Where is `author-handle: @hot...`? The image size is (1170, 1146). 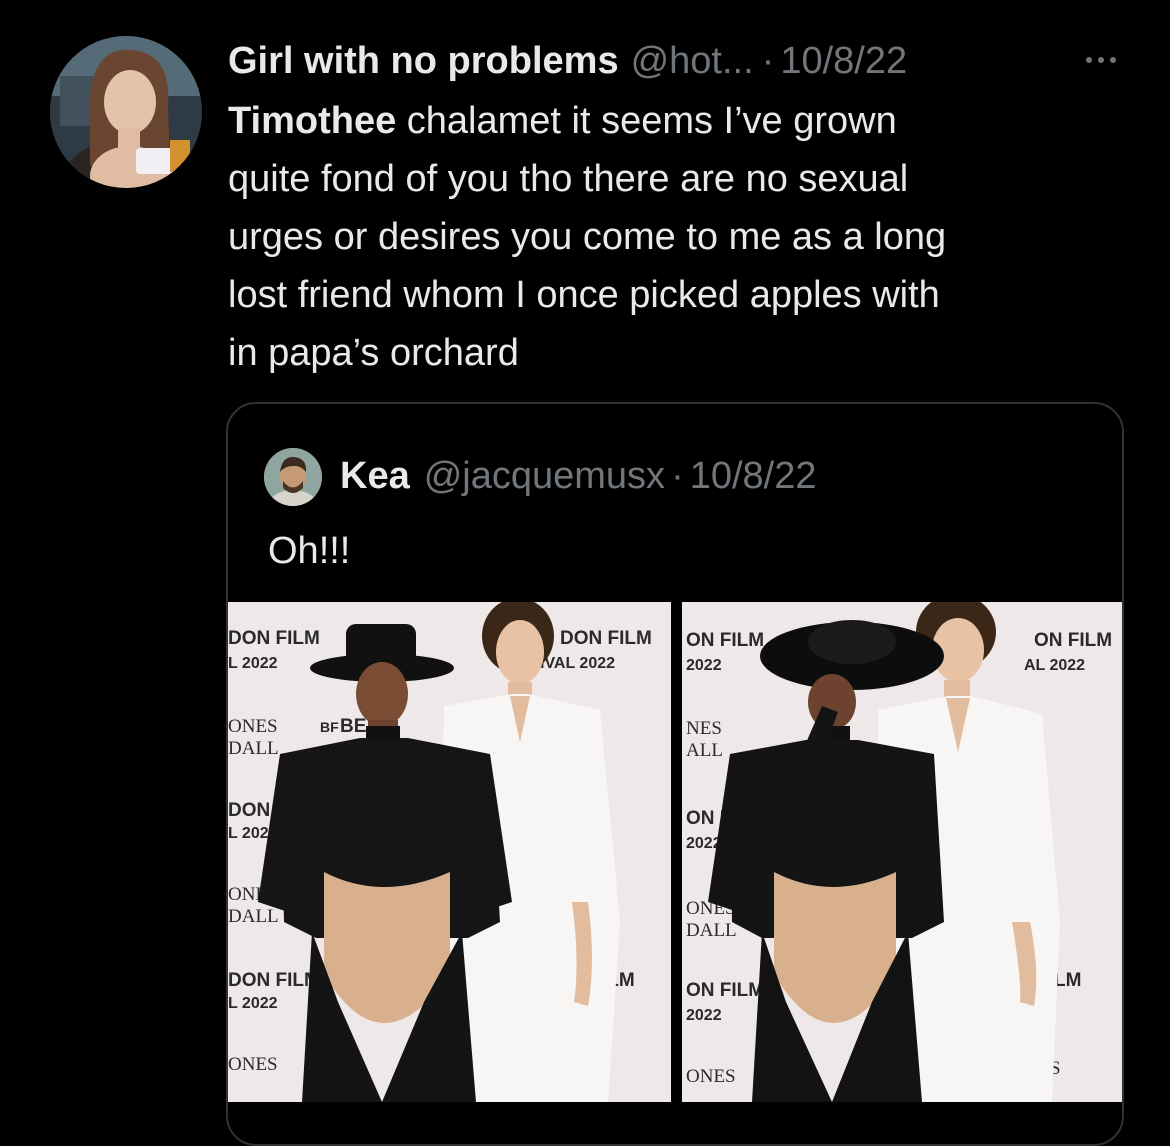
author-handle: @hot... is located at coordinates (692, 61).